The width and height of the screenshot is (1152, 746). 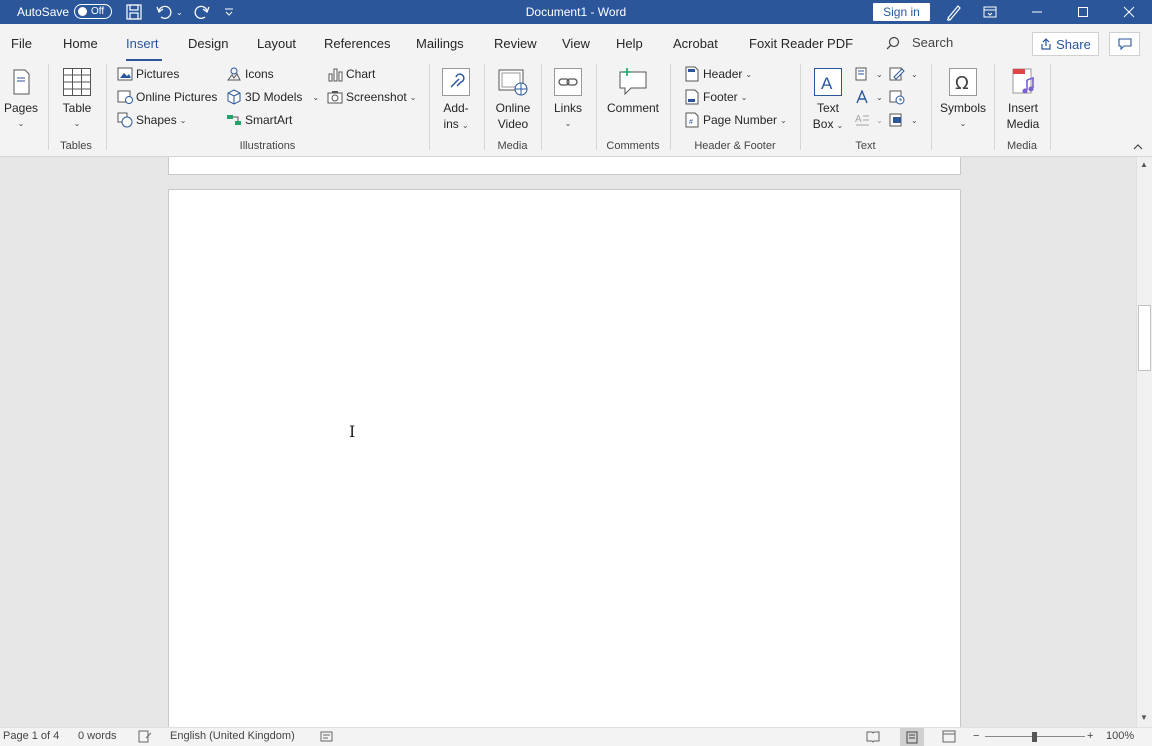 What do you see at coordinates (1022, 108) in the screenshot?
I see `insert-media-label-1: Insert` at bounding box center [1022, 108].